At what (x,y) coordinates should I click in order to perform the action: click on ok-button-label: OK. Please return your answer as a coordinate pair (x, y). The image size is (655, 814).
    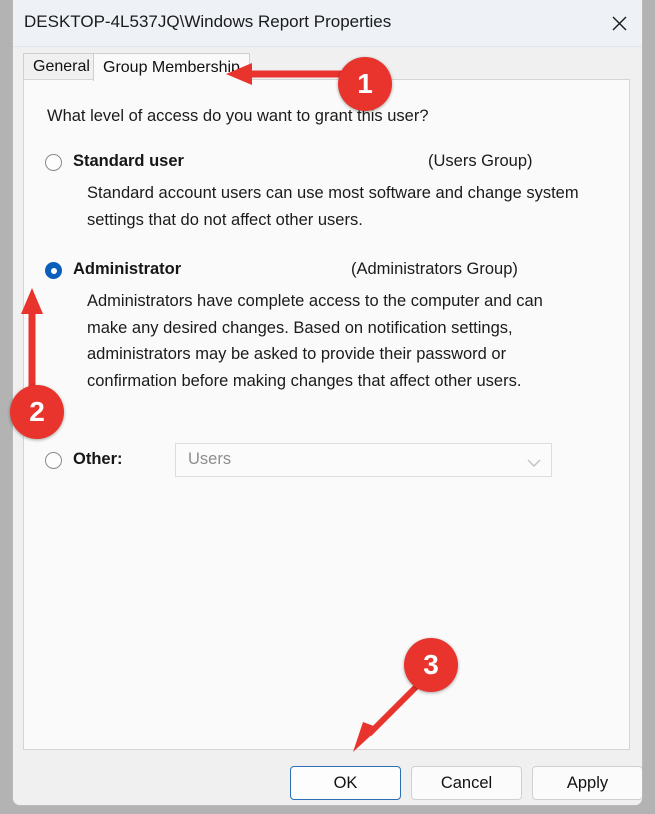
    Looking at the image, I should click on (345, 782).